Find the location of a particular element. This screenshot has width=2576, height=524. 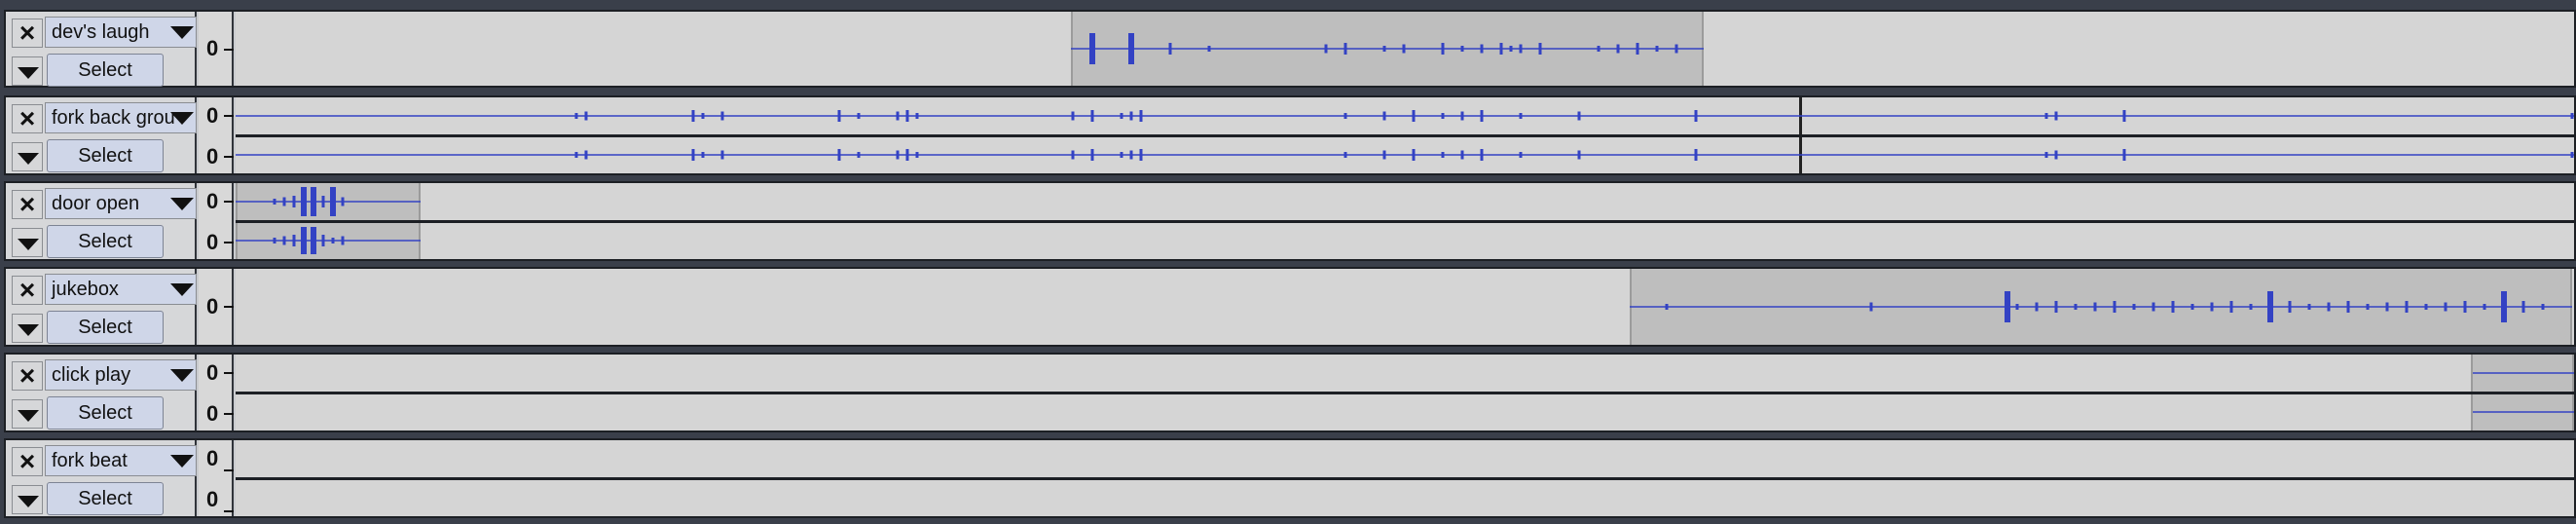

track-name-label: dev's laugh is located at coordinates (101, 32).